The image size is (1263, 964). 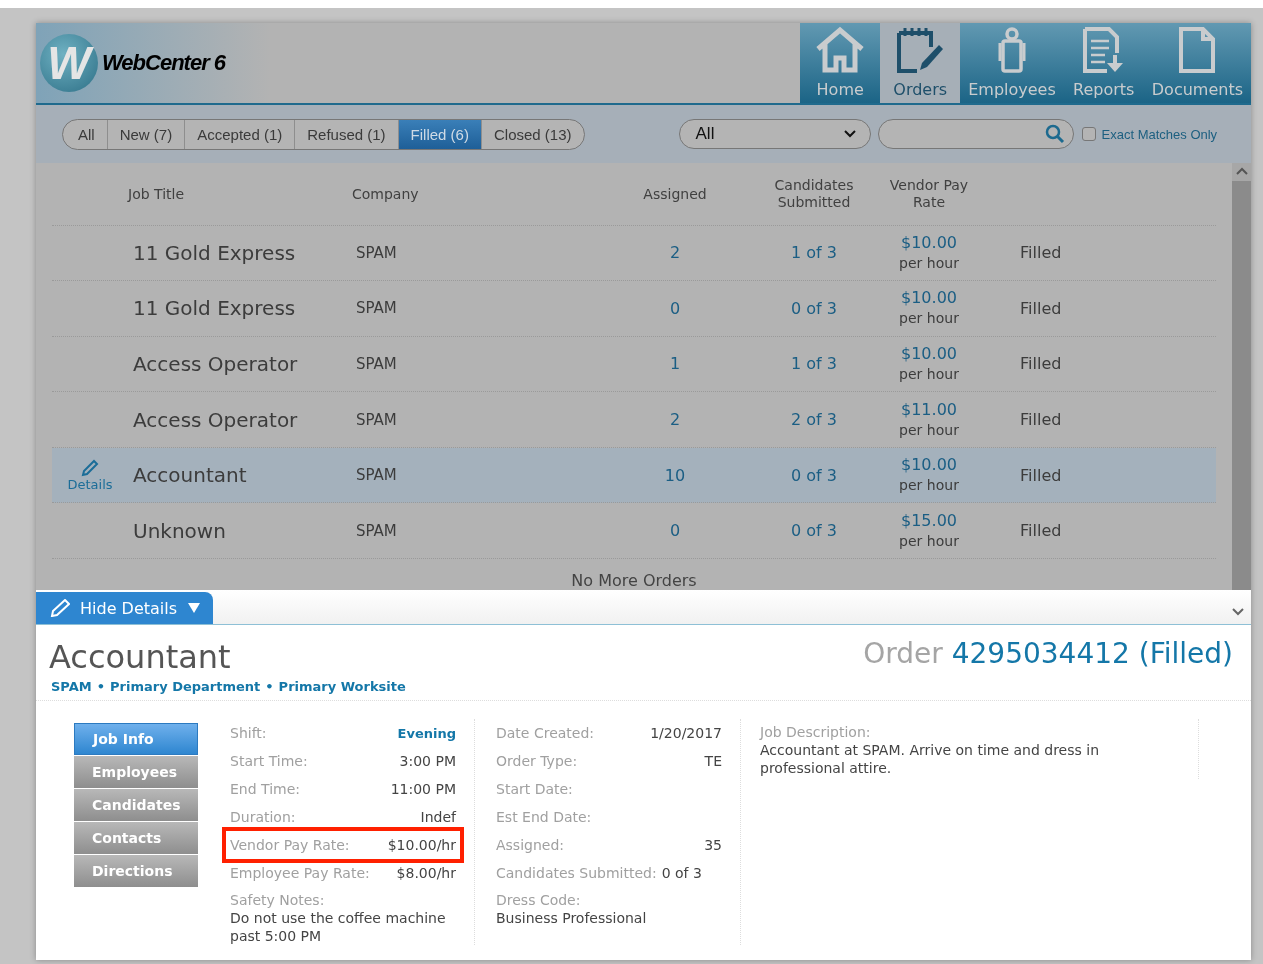 What do you see at coordinates (71, 686) in the screenshot?
I see `breadcrumb-link: SPAM` at bounding box center [71, 686].